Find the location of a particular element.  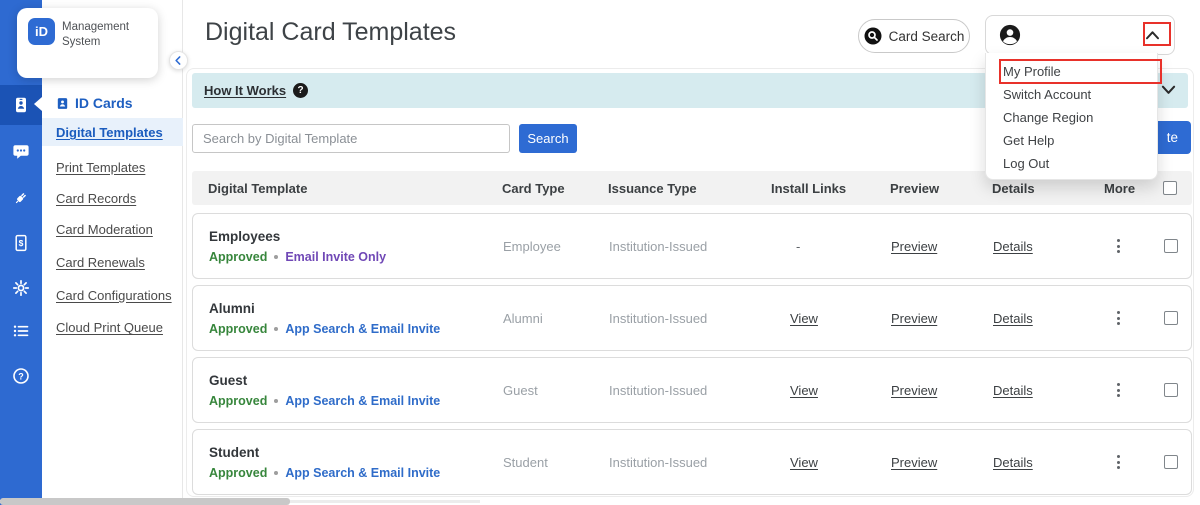

gear-icon is located at coordinates (21, 288).